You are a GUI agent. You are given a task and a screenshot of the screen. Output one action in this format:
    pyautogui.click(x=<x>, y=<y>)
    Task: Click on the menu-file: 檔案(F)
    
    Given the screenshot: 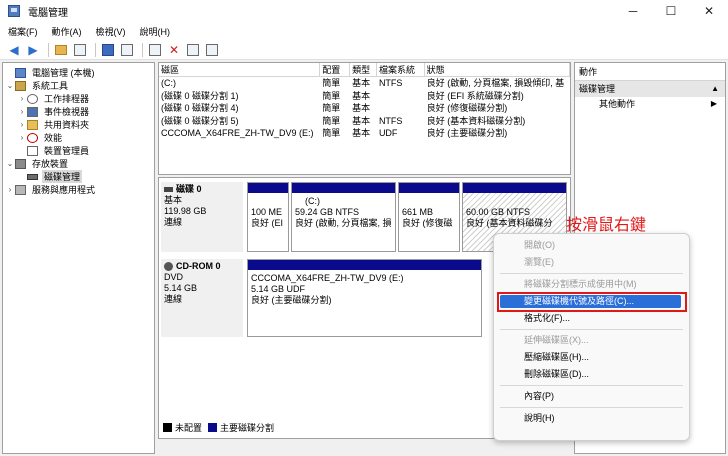 What is the action you would take?
    pyautogui.click(x=23, y=31)
    